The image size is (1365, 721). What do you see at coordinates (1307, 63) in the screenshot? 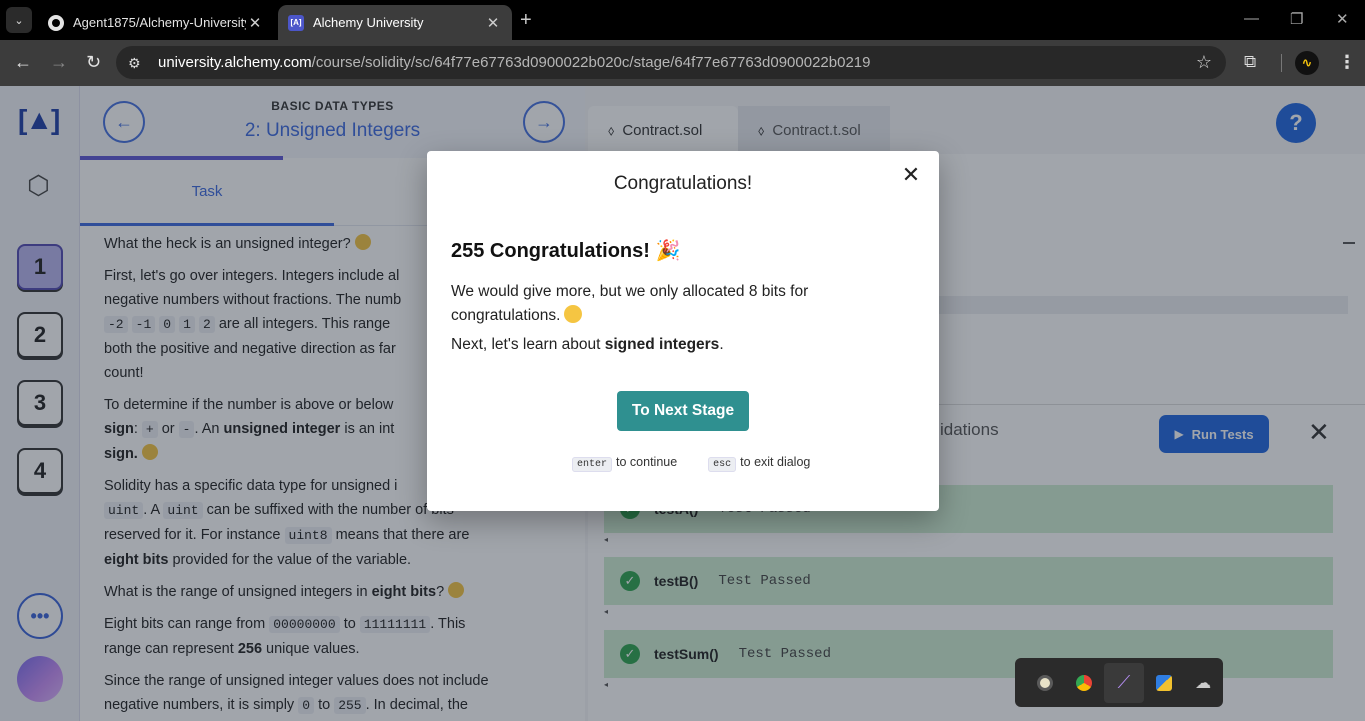
I see `profile-extension-icon: ∿` at bounding box center [1307, 63].